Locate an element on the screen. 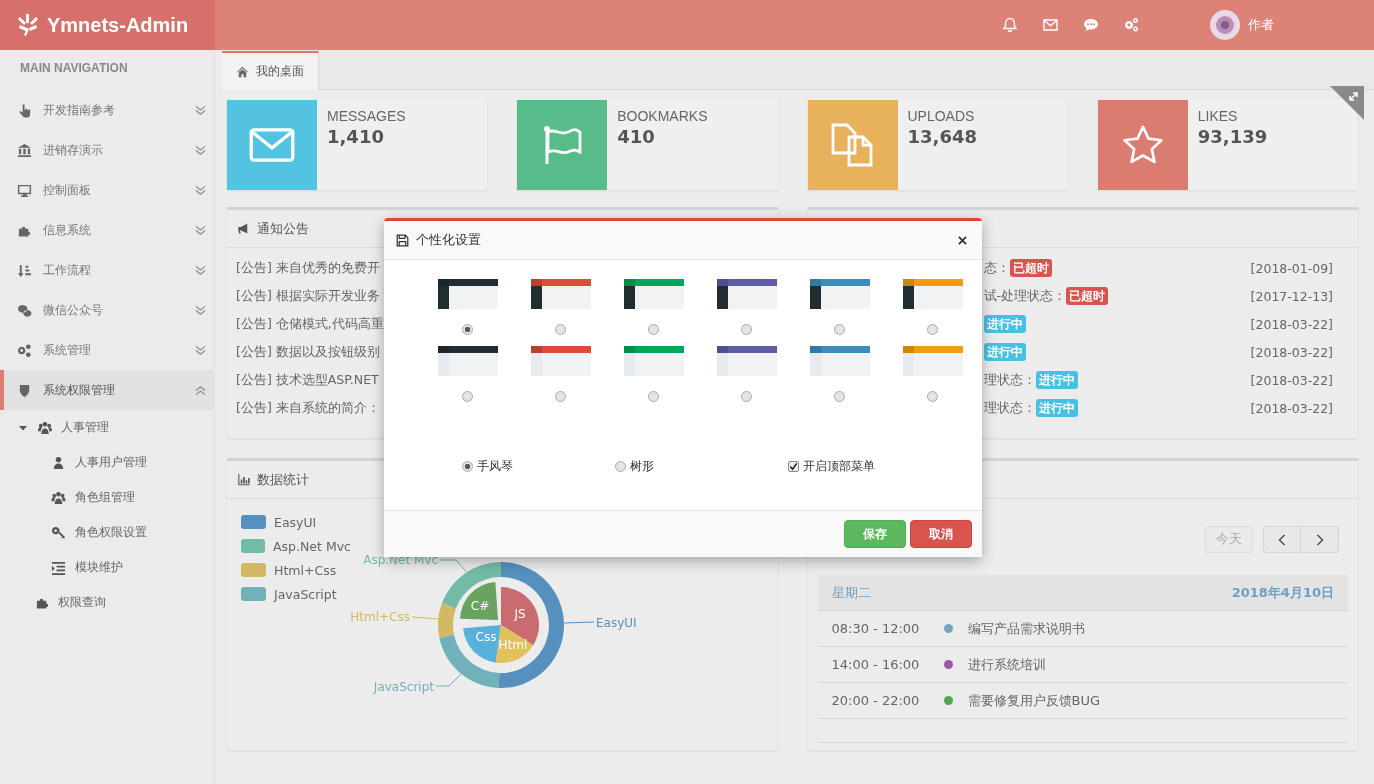 The image size is (1374, 784). task-link: 态： is located at coordinates (996, 268).